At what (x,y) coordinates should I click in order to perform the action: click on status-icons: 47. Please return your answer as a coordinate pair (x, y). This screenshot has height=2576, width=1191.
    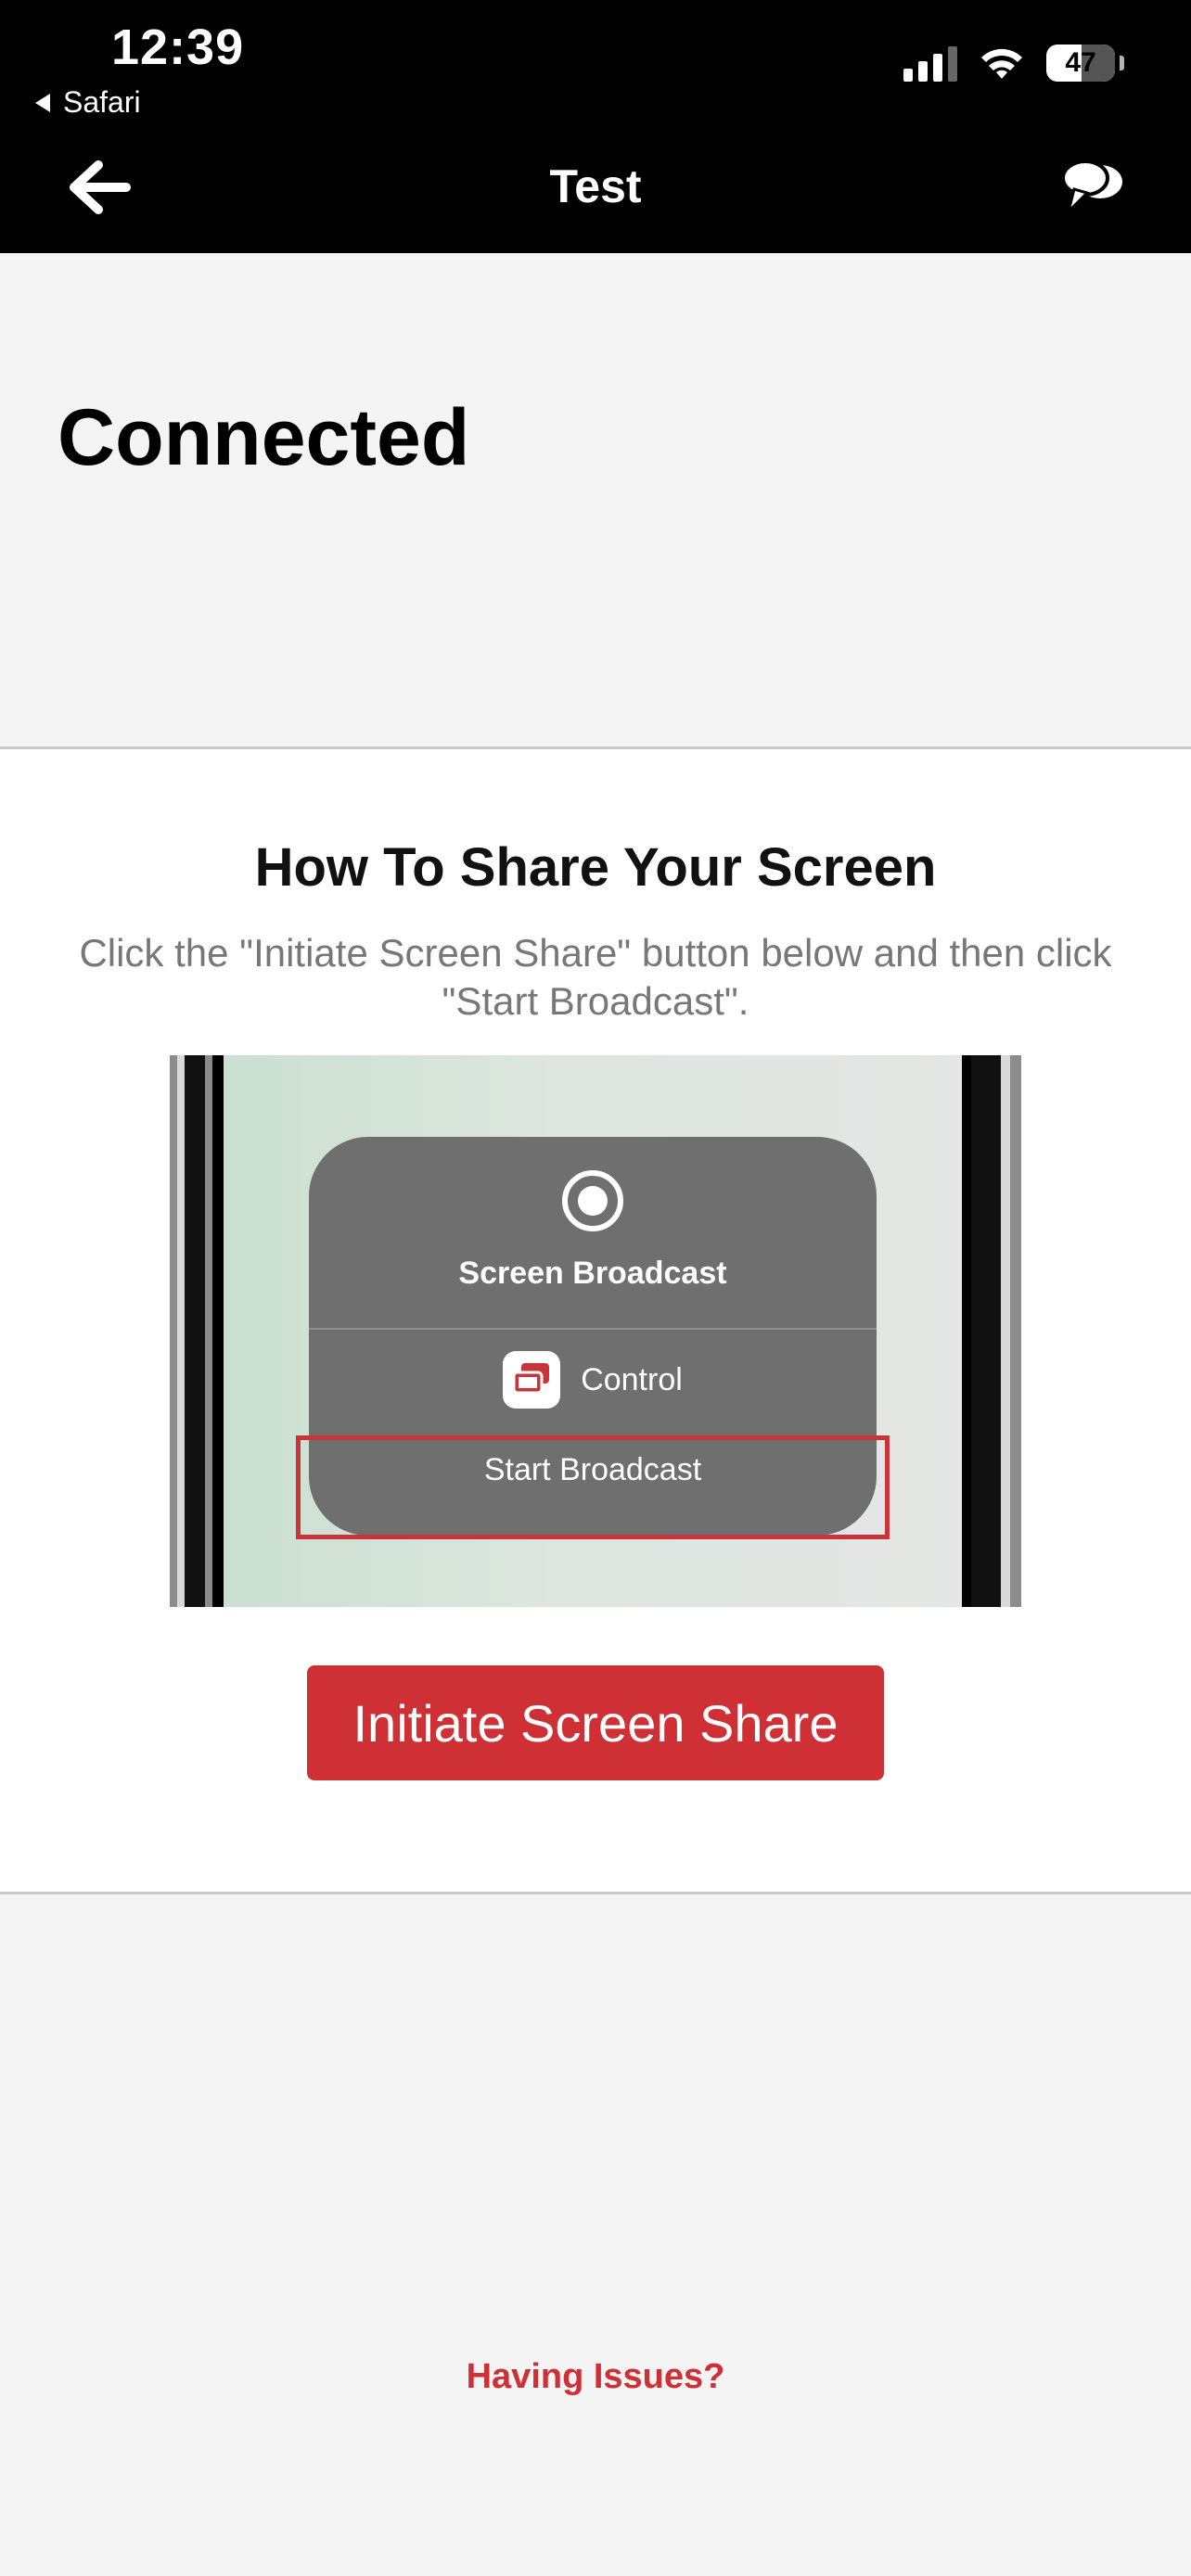
    Looking at the image, I should click on (1014, 64).